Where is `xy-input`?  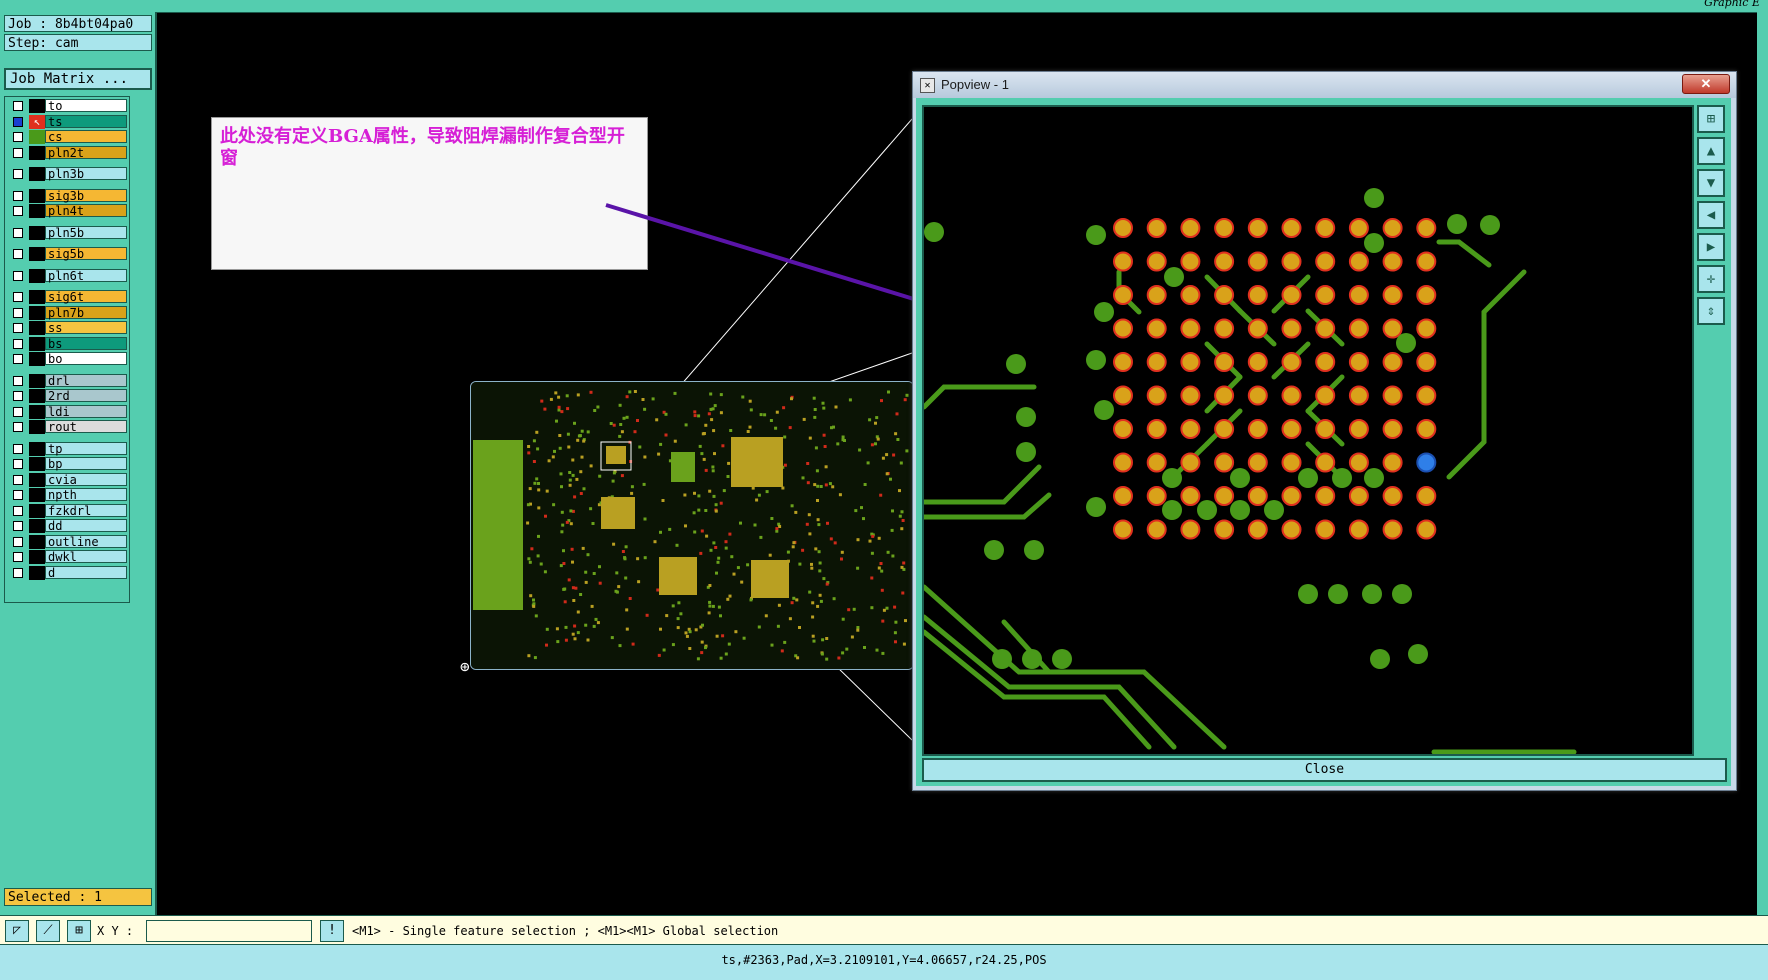
xy-input is located at coordinates (229, 931).